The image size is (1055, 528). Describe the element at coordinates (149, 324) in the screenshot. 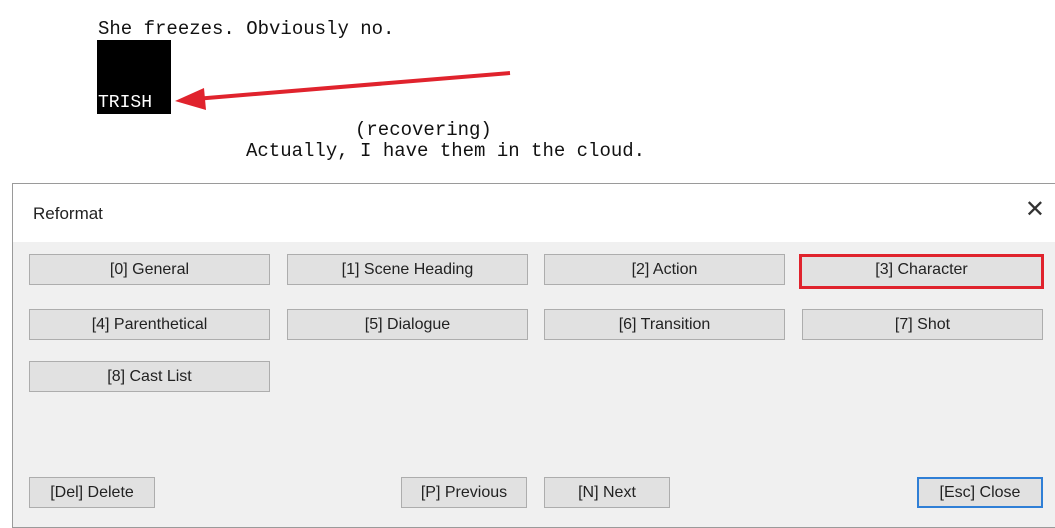

I see `parenthetical-button: [4] Parenthetical` at that location.